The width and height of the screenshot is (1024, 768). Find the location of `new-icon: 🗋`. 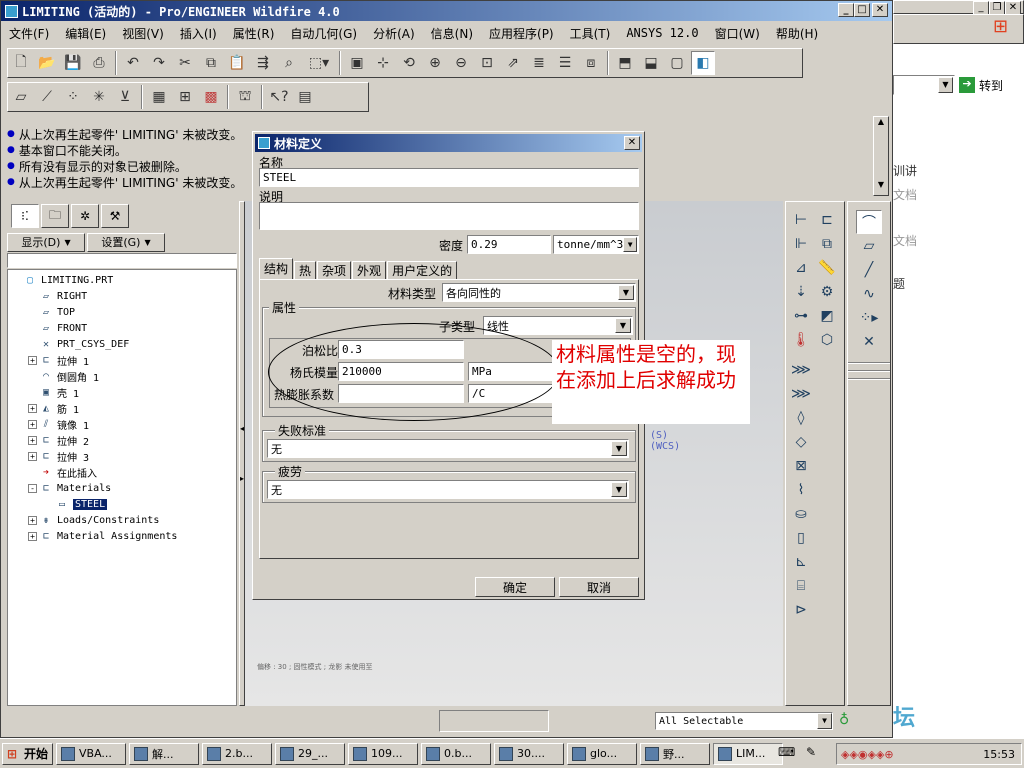

new-icon: 🗋 is located at coordinates (21, 63).